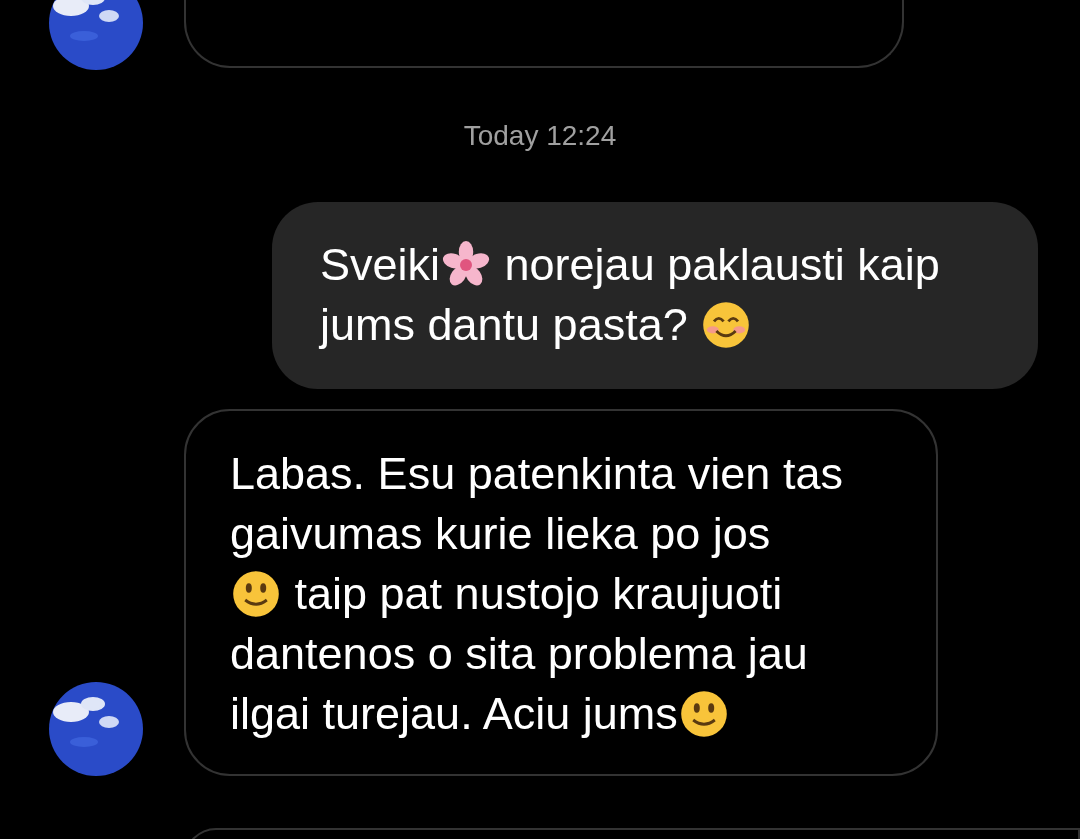 Image resolution: width=1080 pixels, height=839 pixels. What do you see at coordinates (519, 654) in the screenshot?
I see `message-text: dantenos o sita problema jau` at bounding box center [519, 654].